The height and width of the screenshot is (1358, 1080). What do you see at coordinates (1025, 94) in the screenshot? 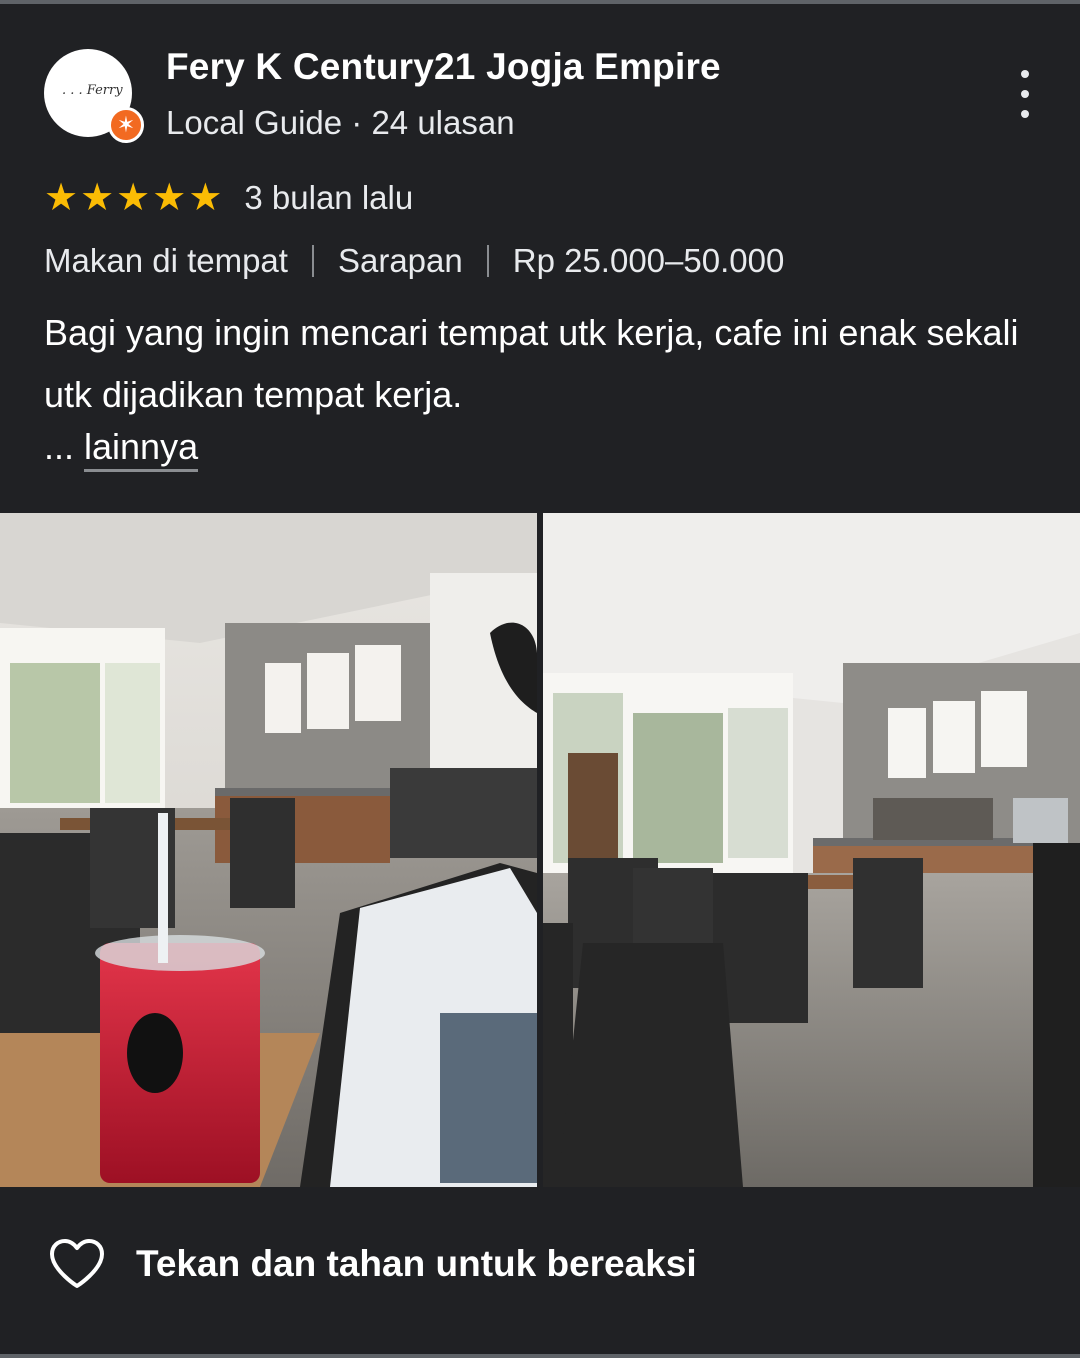
I see `more-vert-icon` at bounding box center [1025, 94].